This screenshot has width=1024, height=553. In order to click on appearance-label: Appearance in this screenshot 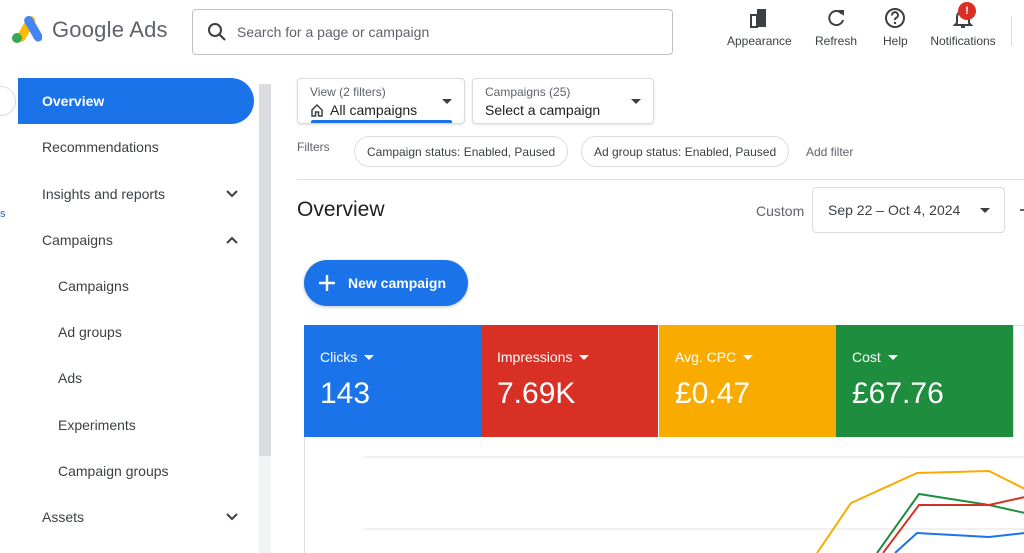, I will do `click(759, 41)`.